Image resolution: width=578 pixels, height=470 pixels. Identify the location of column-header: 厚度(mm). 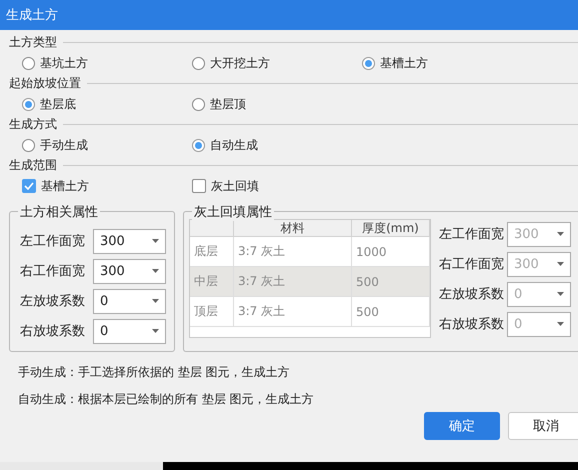
(391, 228).